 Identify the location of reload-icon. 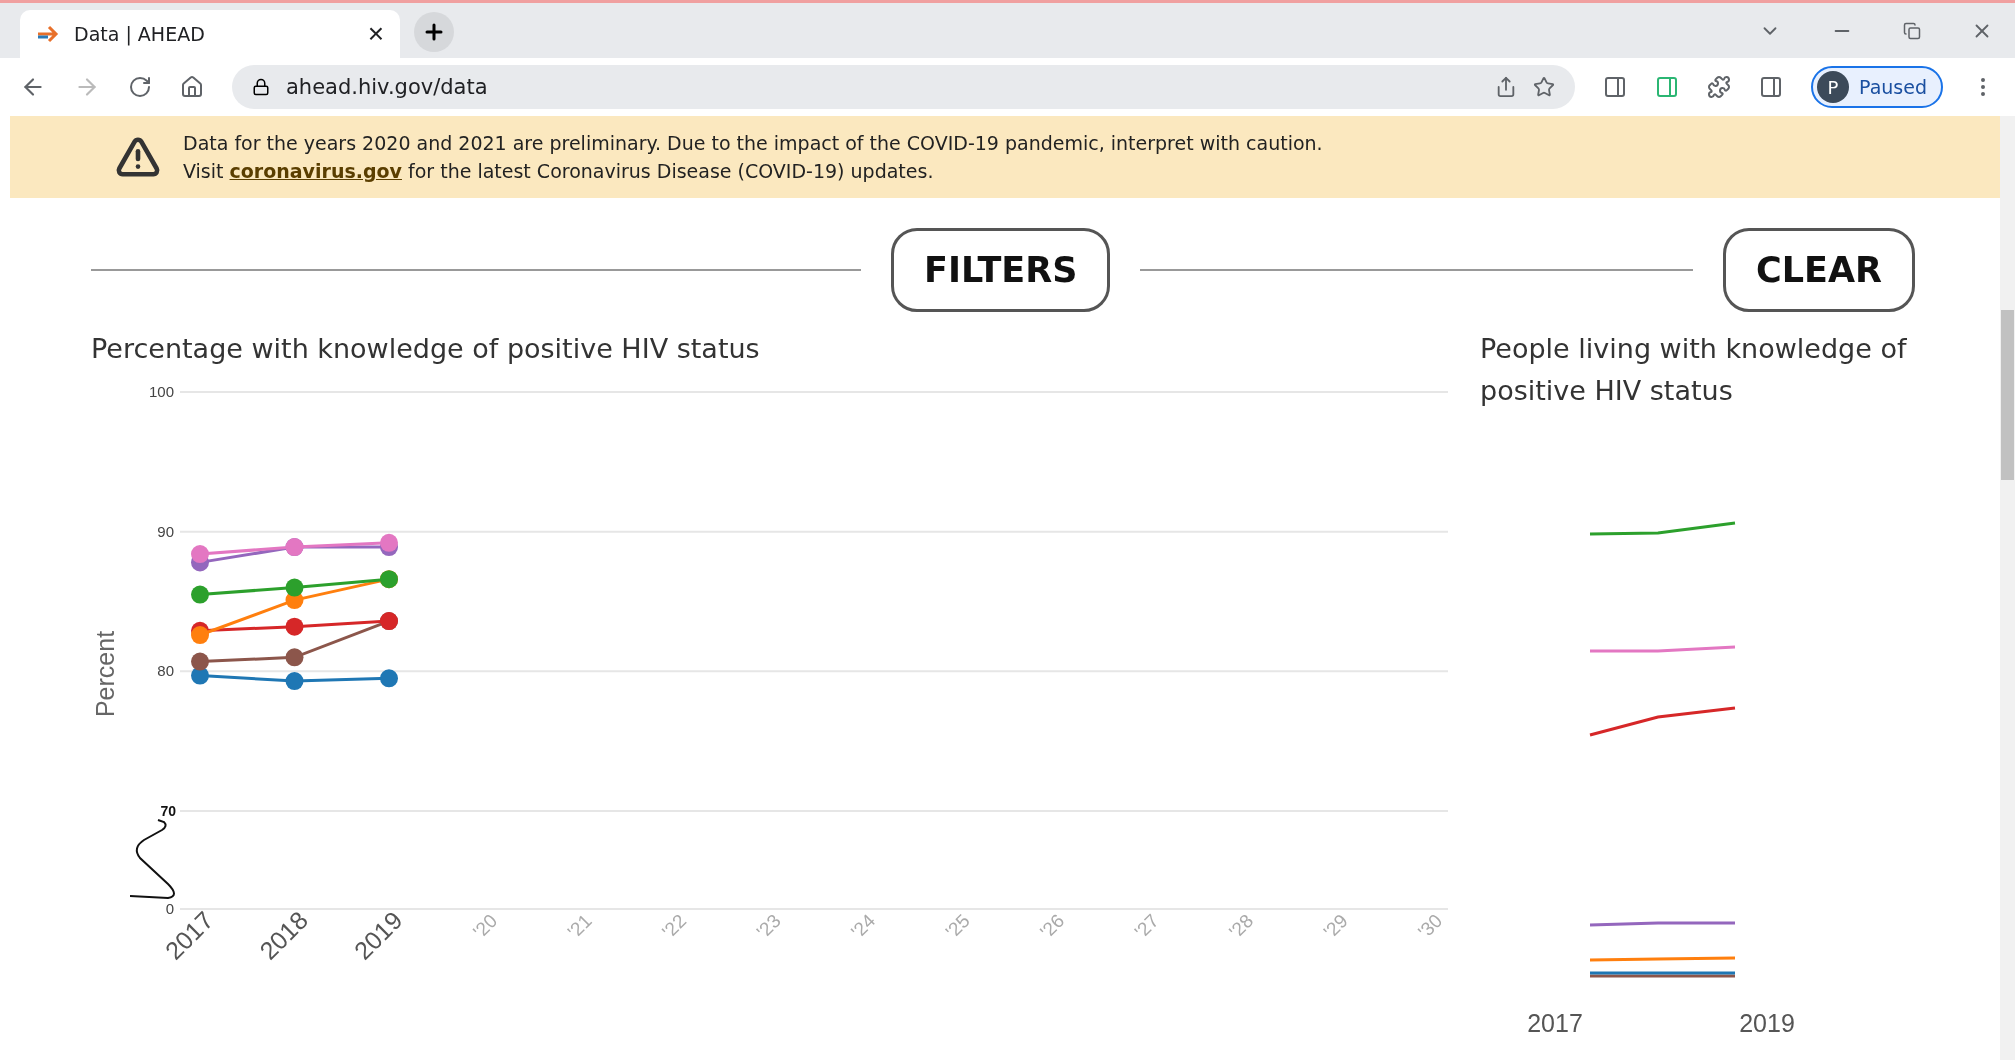
(140, 87).